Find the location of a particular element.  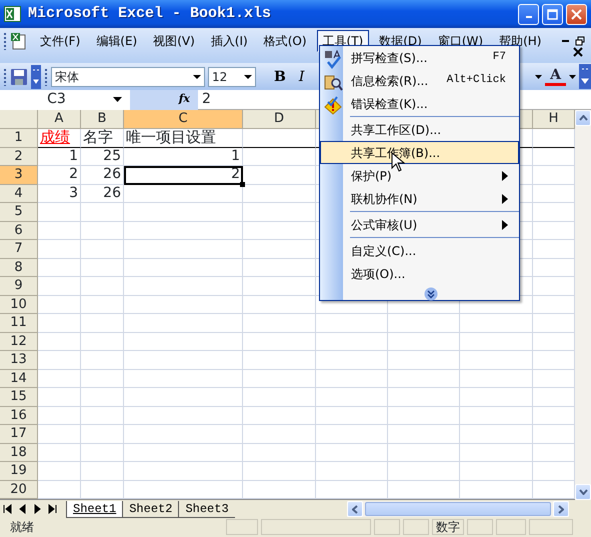

row-header: 4 is located at coordinates (19, 193).